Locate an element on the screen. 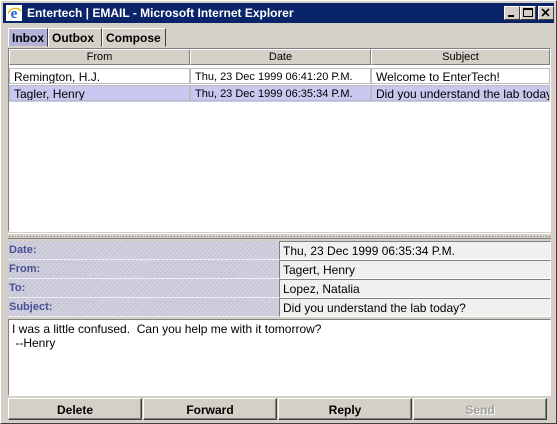  maximize-icon is located at coordinates (528, 12).